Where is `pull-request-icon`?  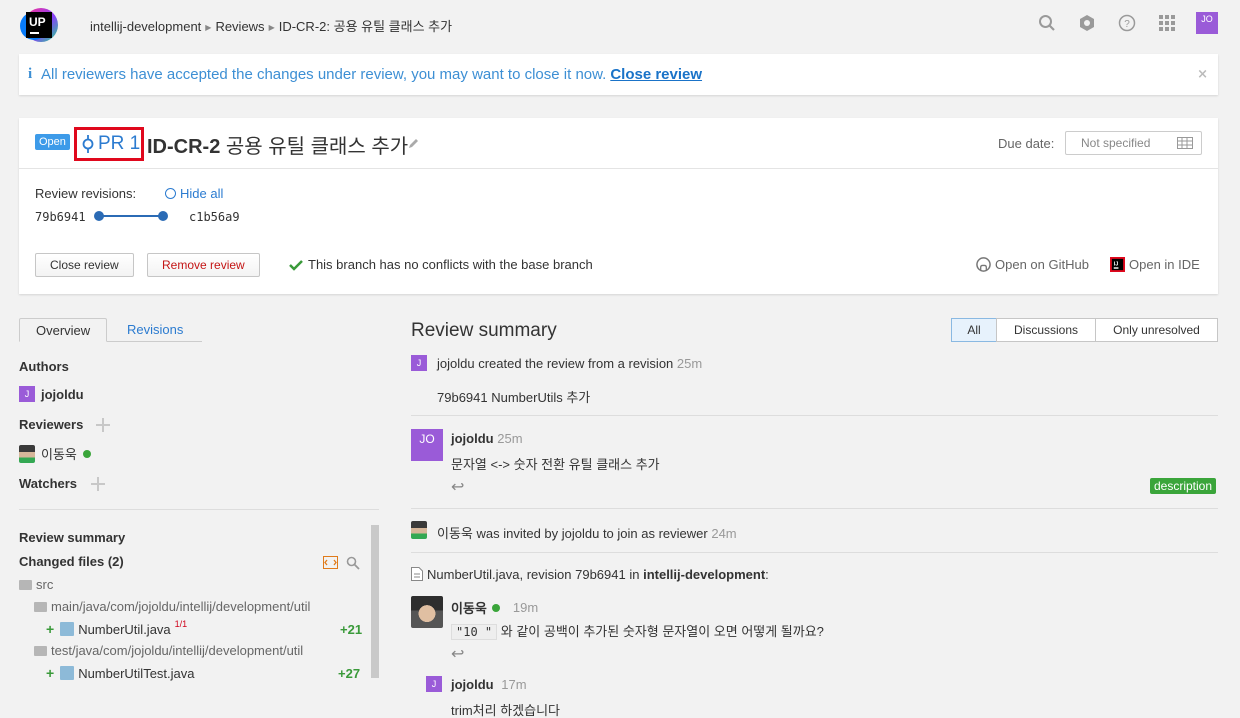 pull-request-icon is located at coordinates (88, 144).